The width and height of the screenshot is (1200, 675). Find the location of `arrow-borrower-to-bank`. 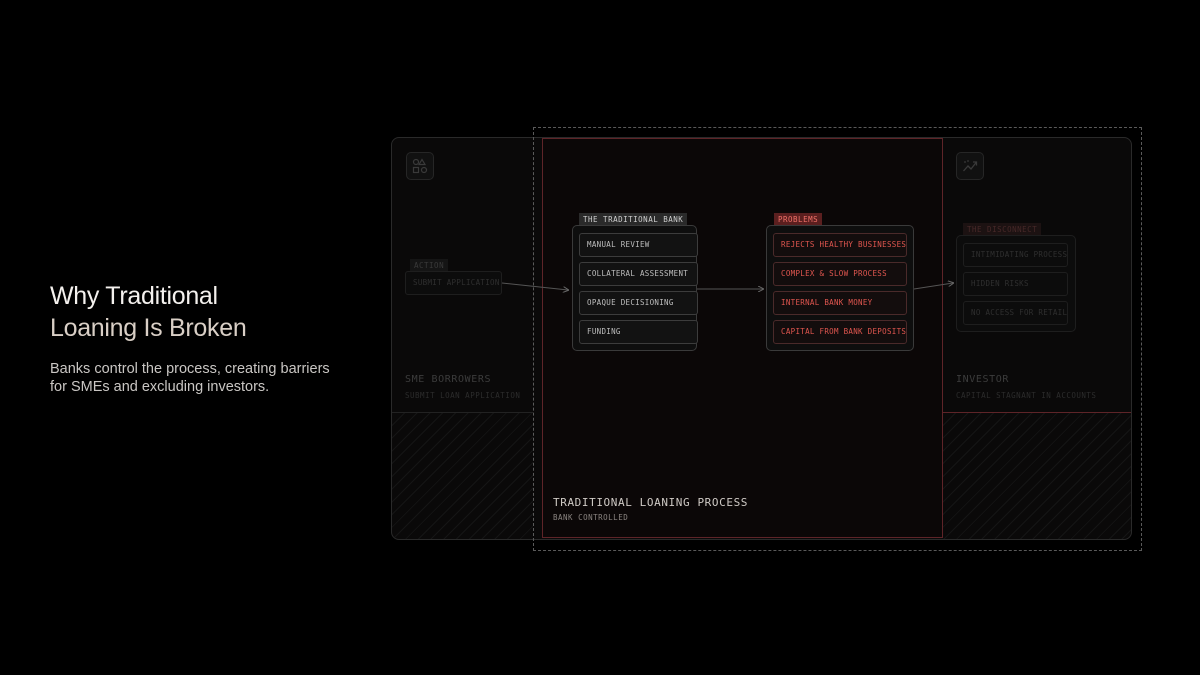

arrow-borrower-to-bank is located at coordinates (534, 286).